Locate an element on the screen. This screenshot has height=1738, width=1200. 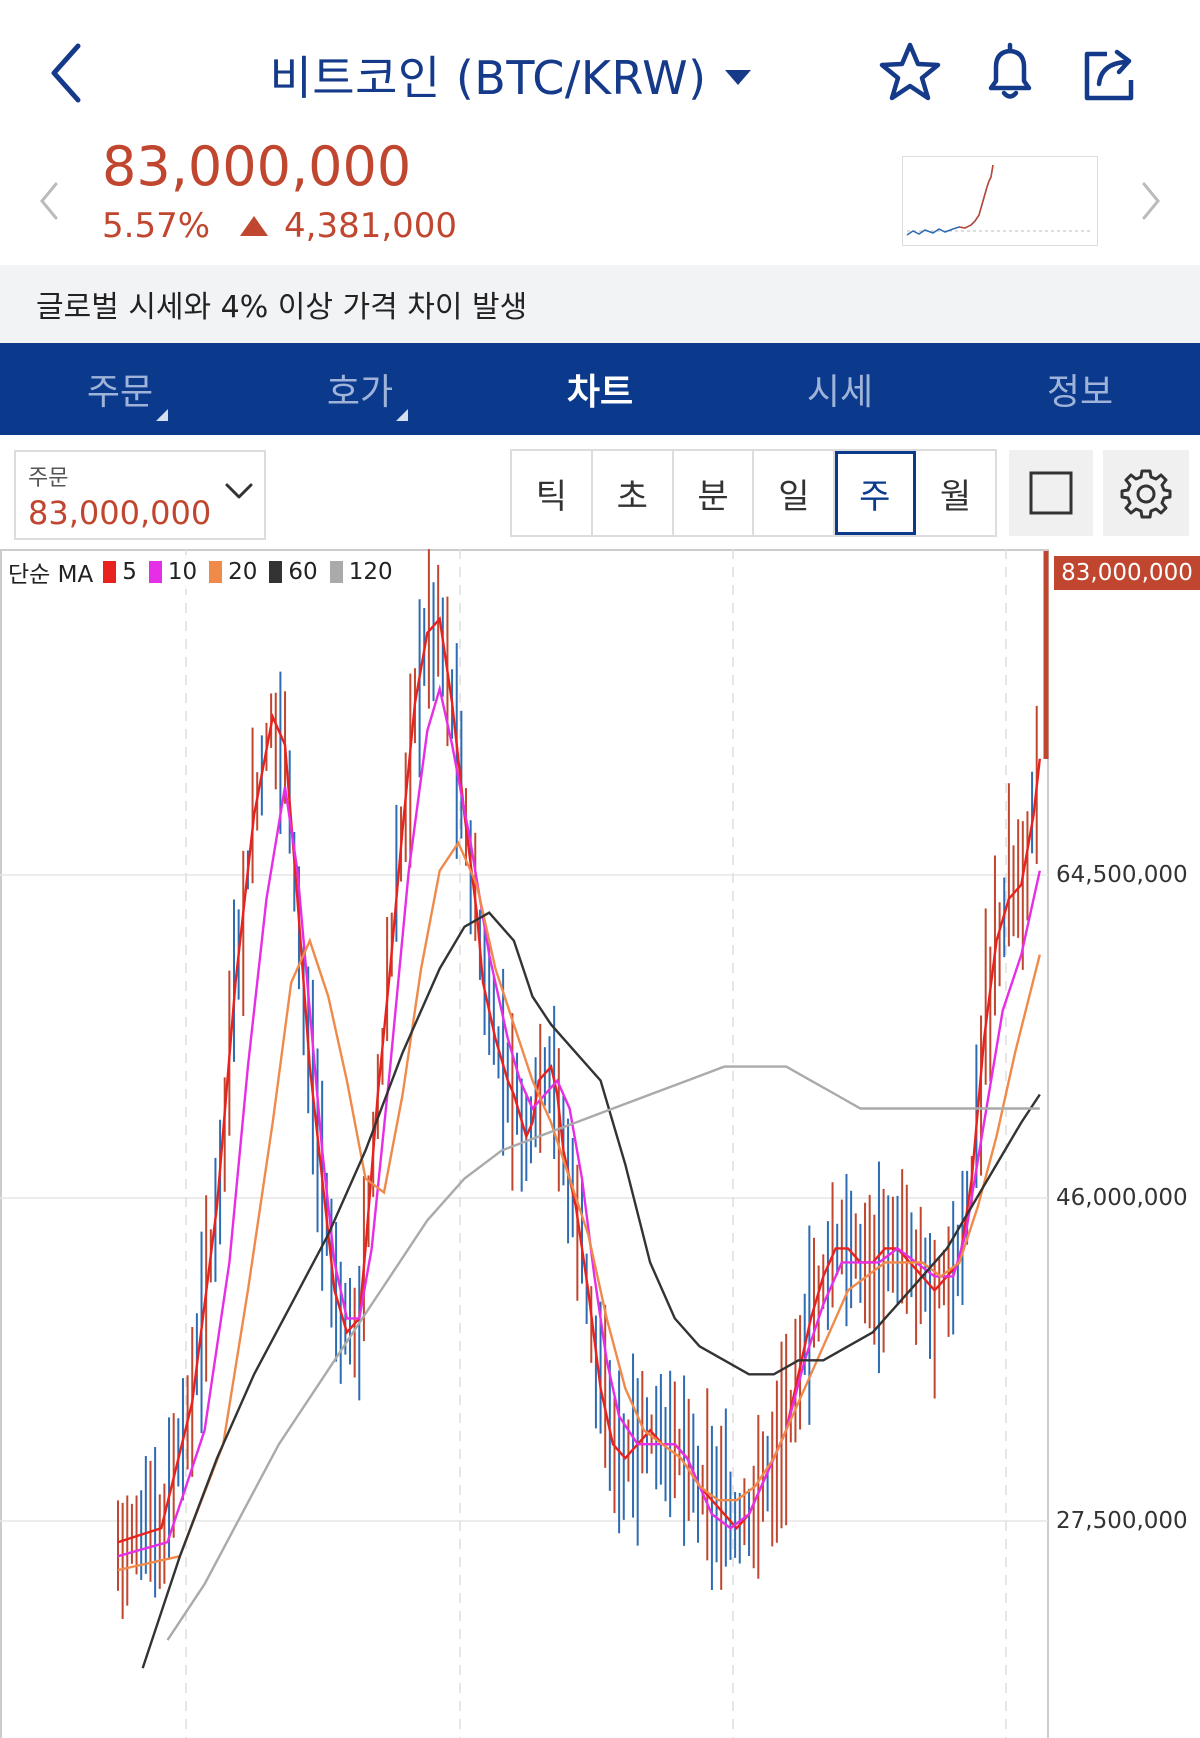
next-coin-arrow-icon is located at coordinates (1151, 201).